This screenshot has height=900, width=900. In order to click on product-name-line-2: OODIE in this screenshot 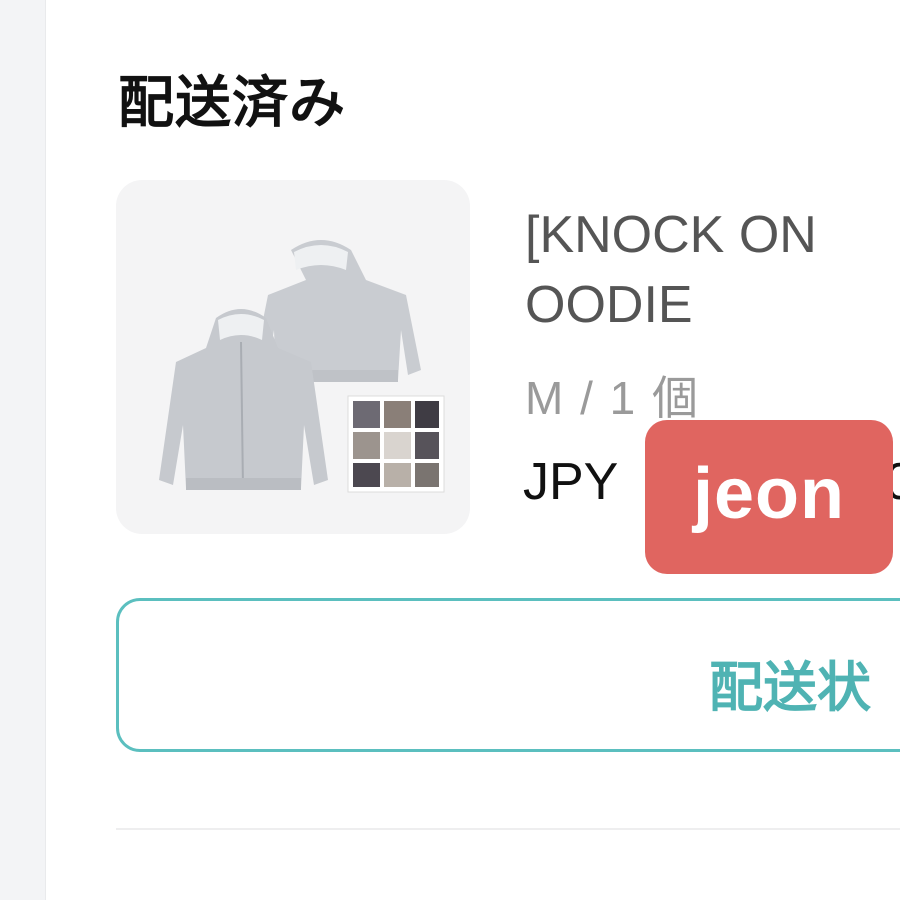, I will do `click(609, 305)`.